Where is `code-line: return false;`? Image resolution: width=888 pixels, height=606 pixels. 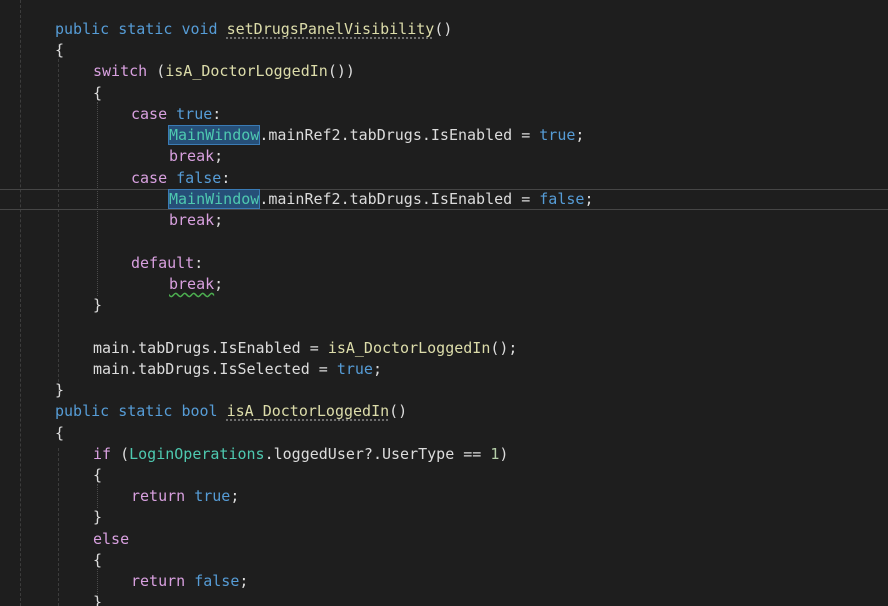
code-line: return false; is located at coordinates (444, 581).